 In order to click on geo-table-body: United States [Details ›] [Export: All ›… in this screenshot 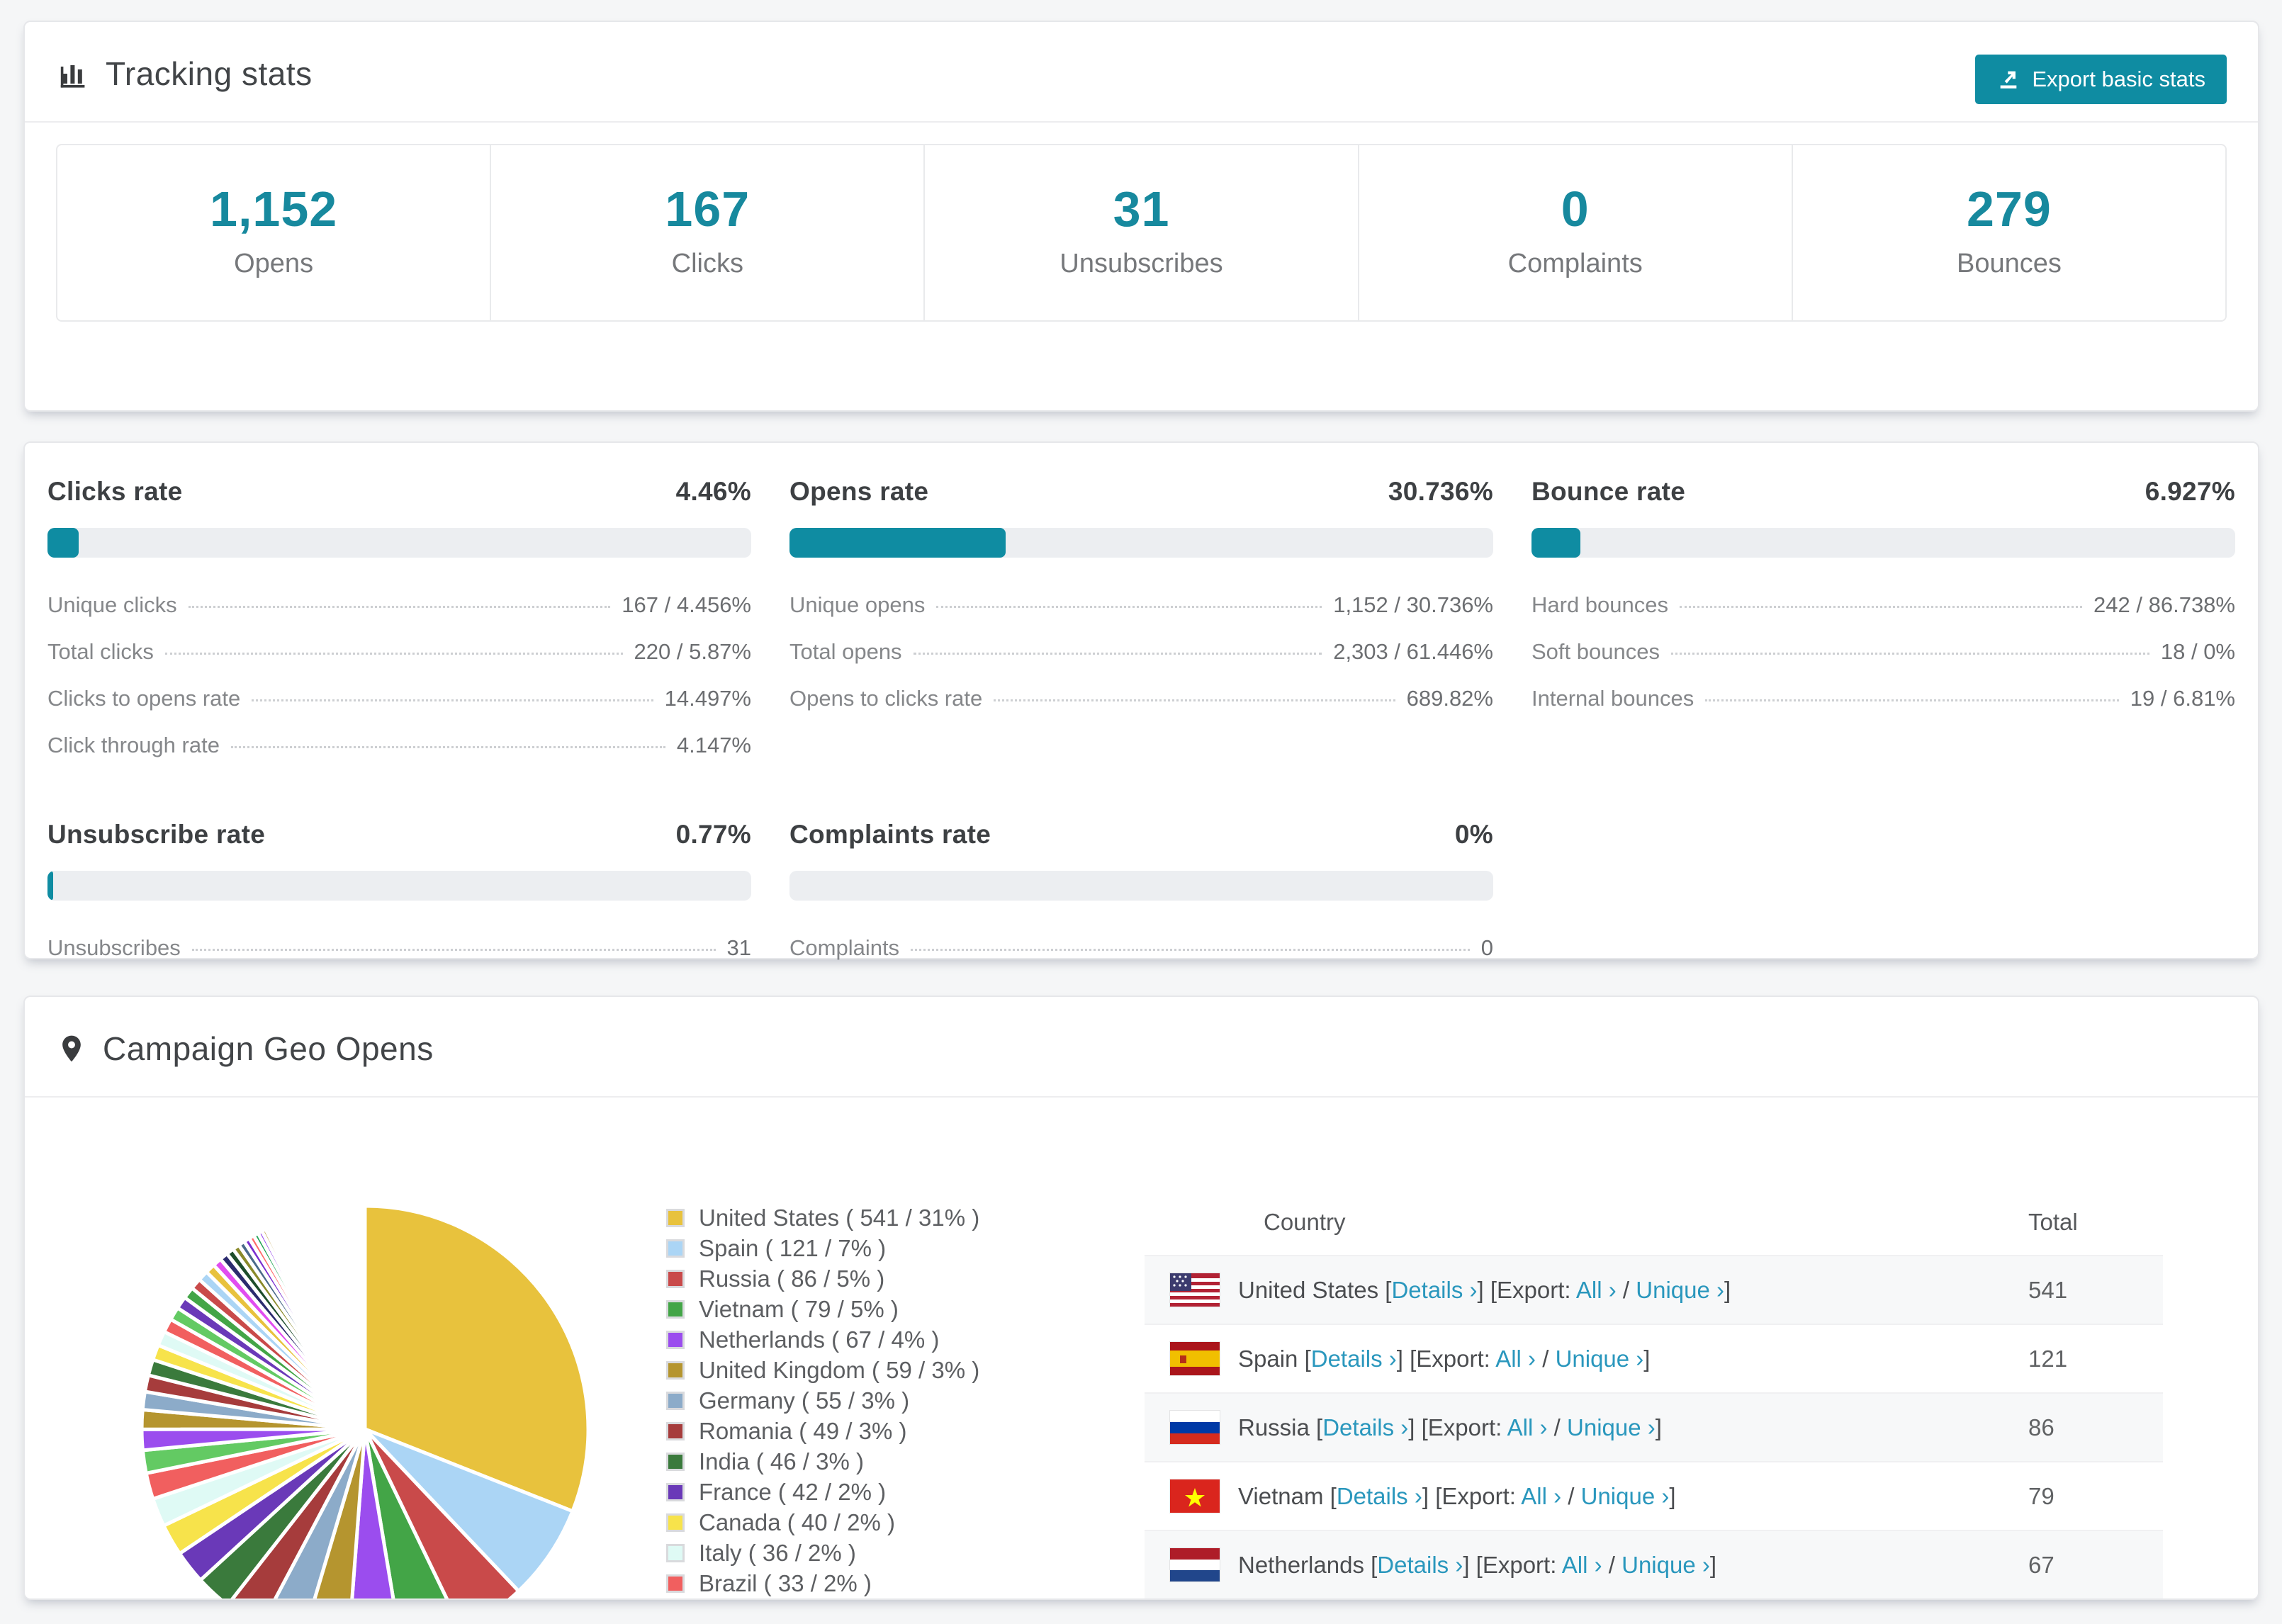, I will do `click(1654, 1427)`.